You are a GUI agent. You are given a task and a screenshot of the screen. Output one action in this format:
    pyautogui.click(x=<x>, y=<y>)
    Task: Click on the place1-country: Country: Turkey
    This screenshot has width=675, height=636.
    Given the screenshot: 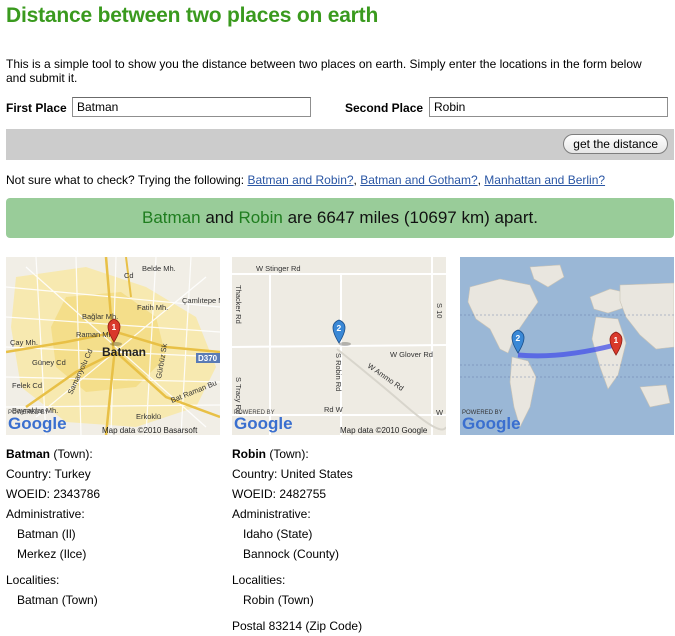 What is the action you would take?
    pyautogui.click(x=48, y=474)
    